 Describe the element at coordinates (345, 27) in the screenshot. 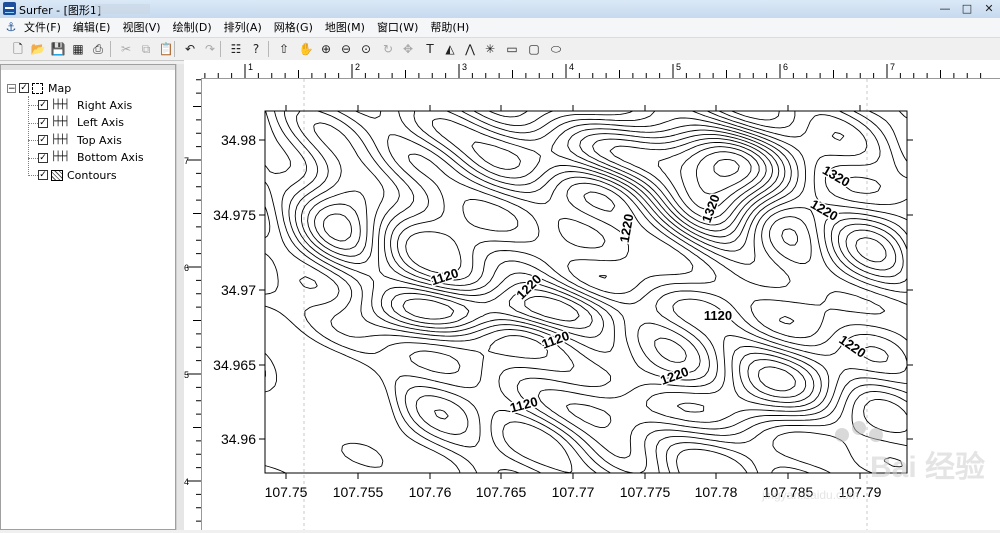

I see `menu-item: 地图(M)` at that location.